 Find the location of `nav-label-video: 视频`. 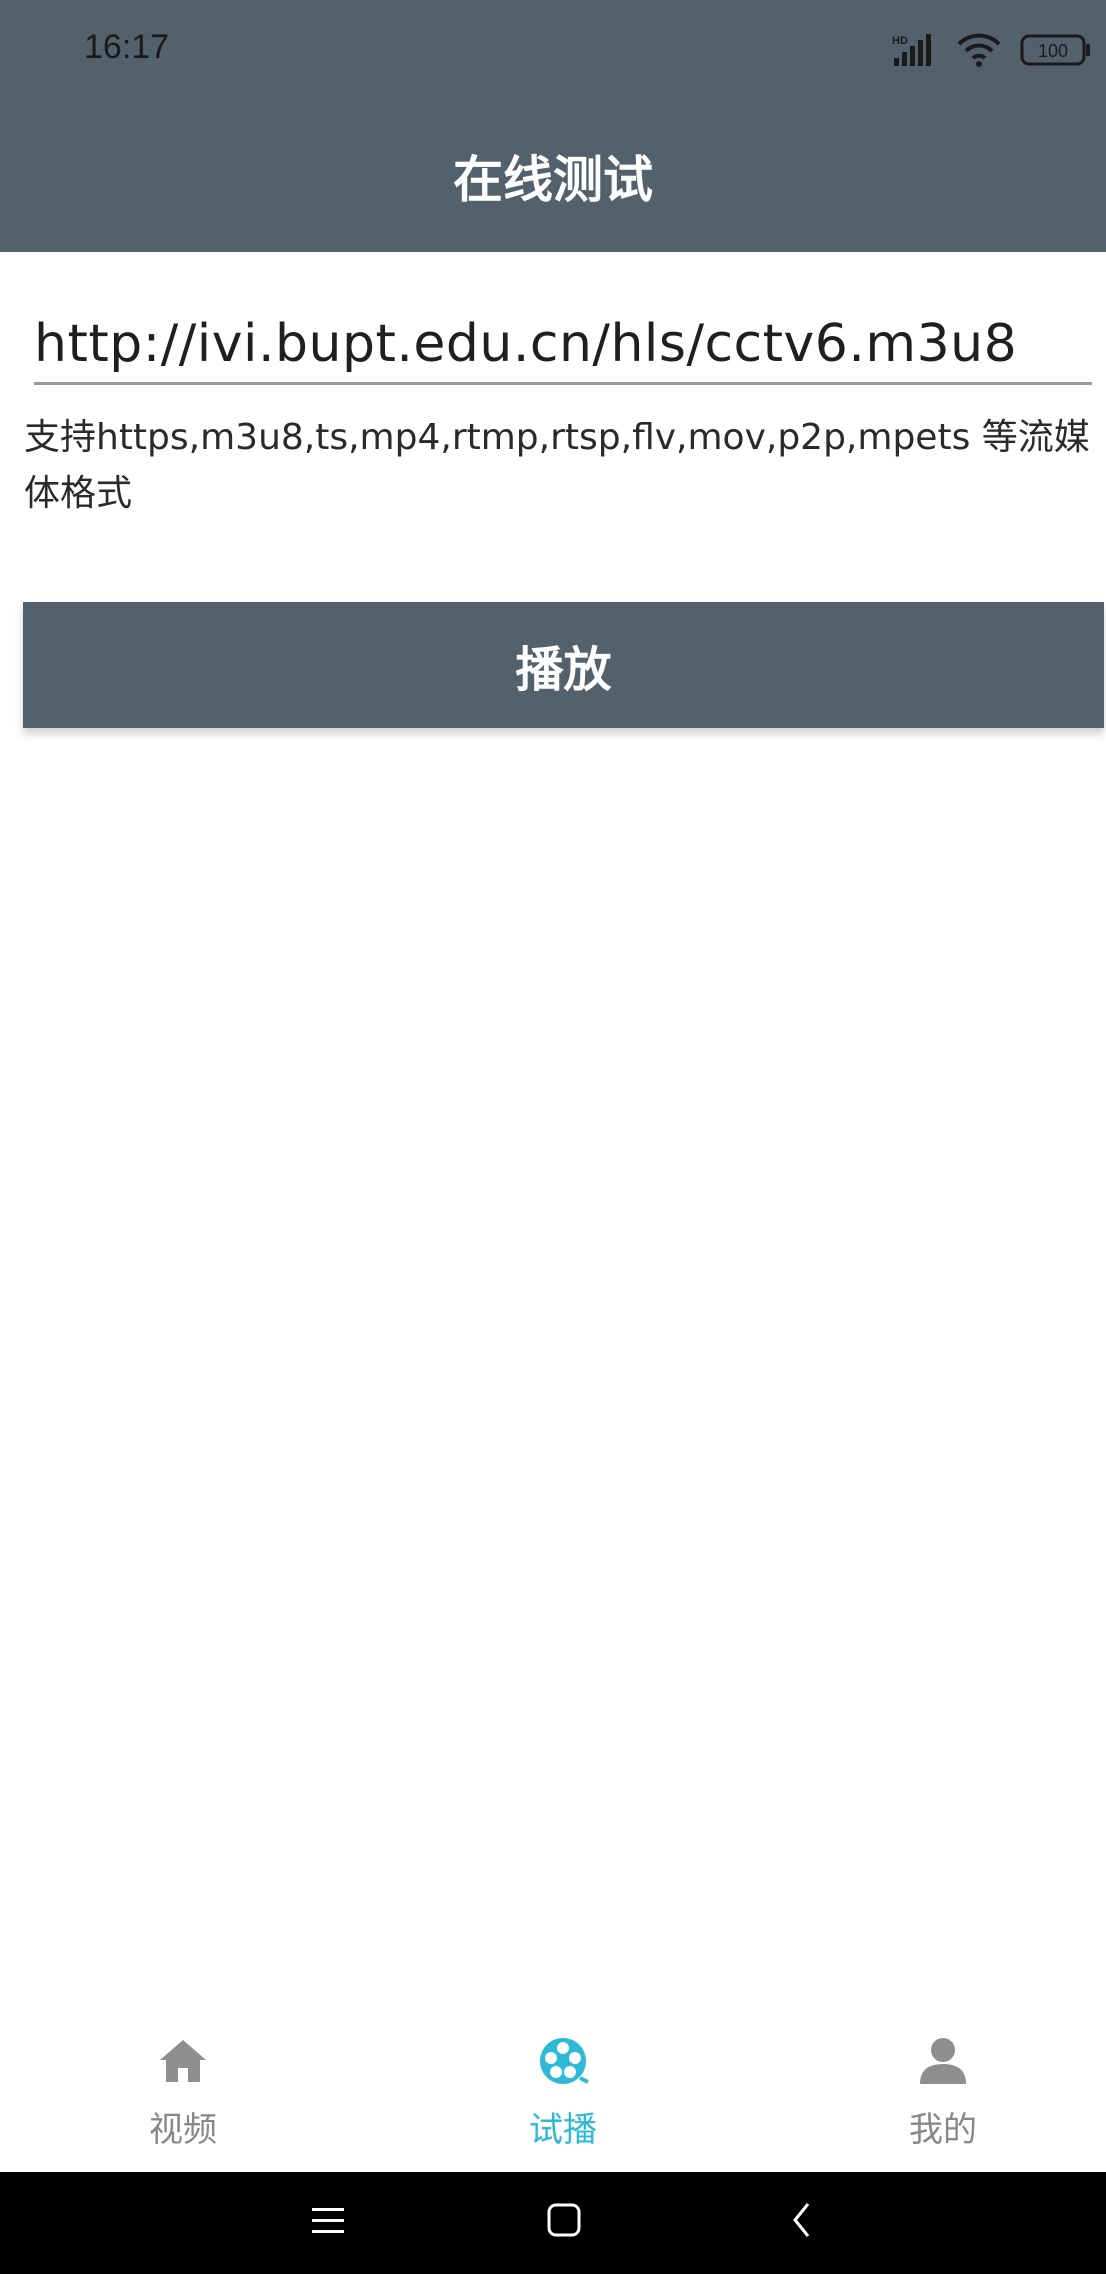

nav-label-video: 视频 is located at coordinates (183, 2130).